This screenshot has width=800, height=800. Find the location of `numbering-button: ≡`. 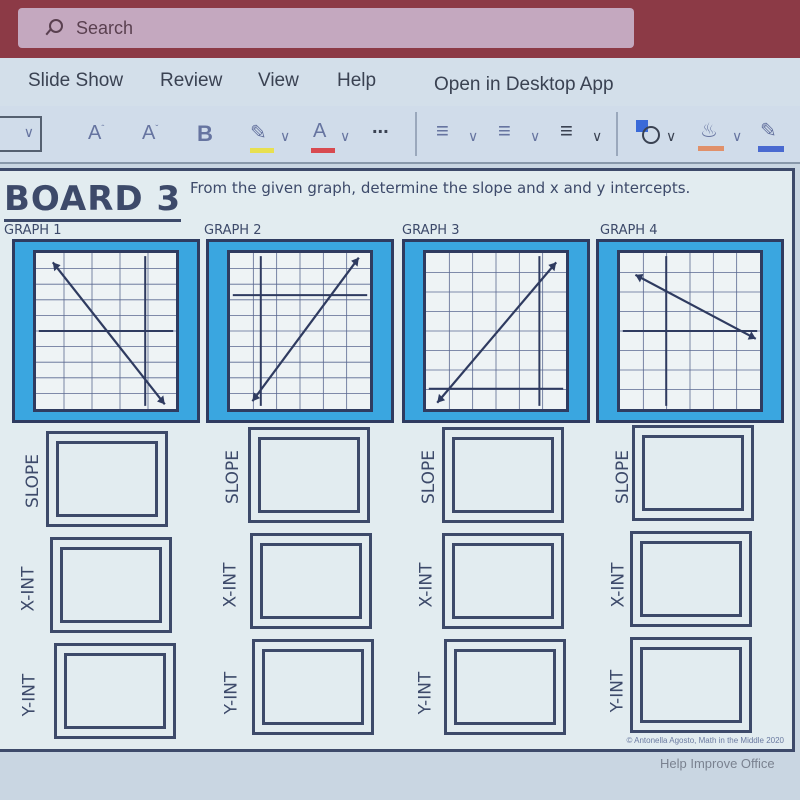

numbering-button: ≡ is located at coordinates (504, 131).